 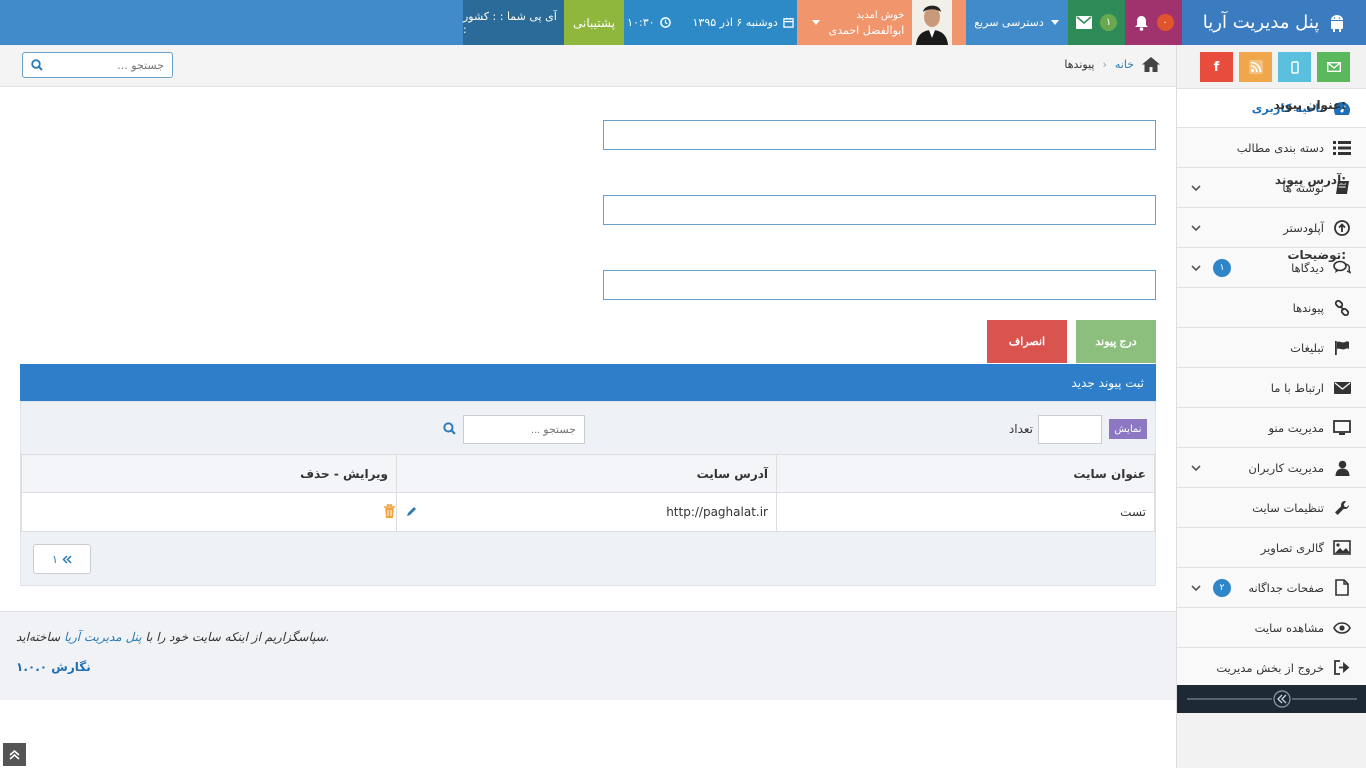 I want to click on trash-icon, so click(x=389, y=511).